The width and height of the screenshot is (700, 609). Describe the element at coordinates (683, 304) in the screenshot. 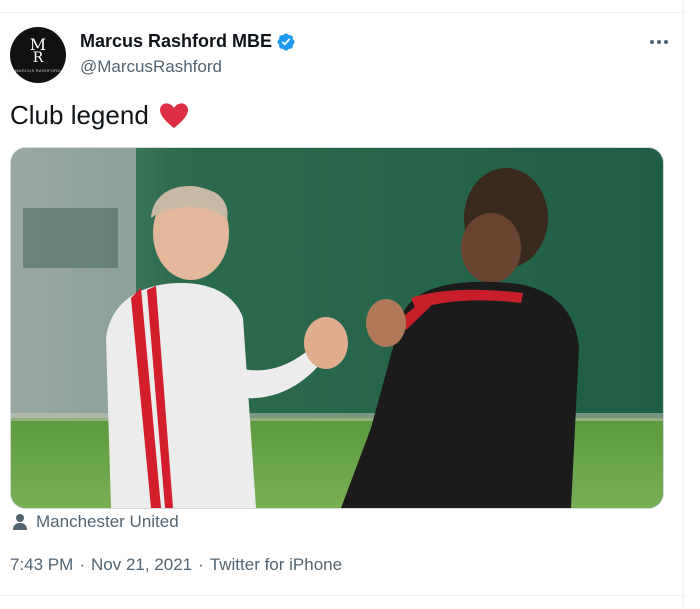

I see `right-divider` at that location.